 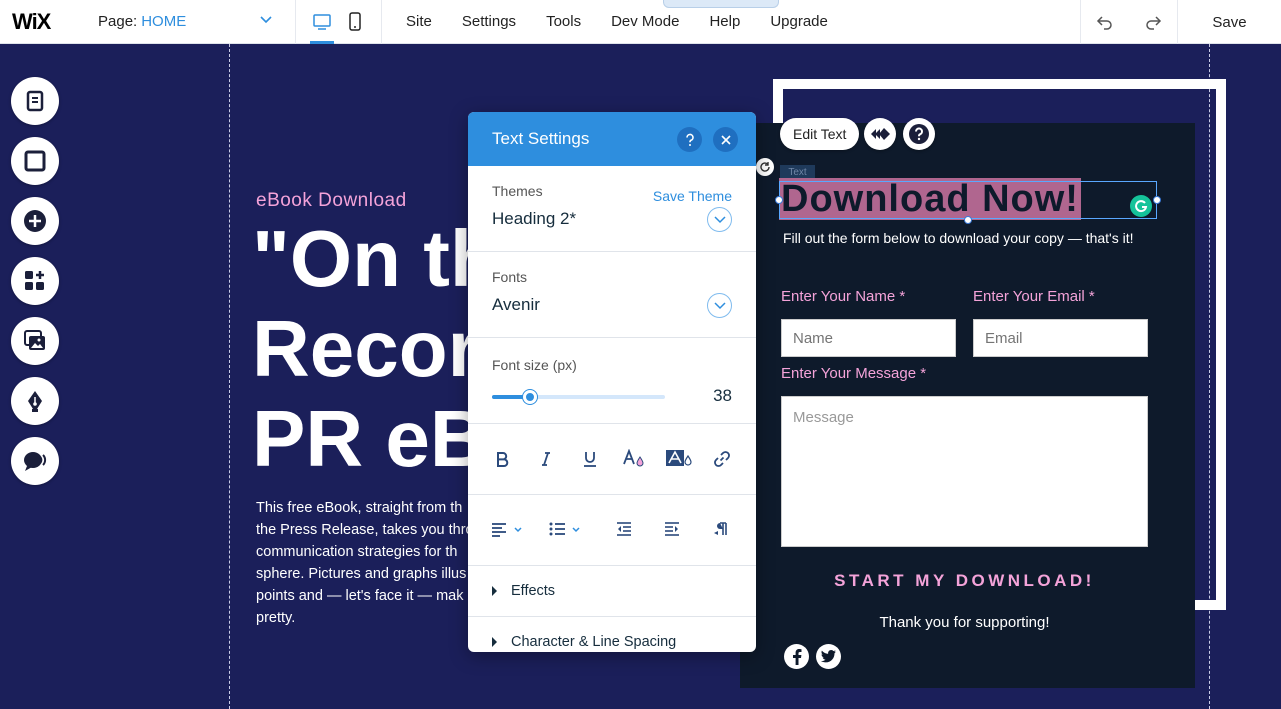 I want to click on menu-dev-mode: Dev Mode, so click(x=645, y=21).